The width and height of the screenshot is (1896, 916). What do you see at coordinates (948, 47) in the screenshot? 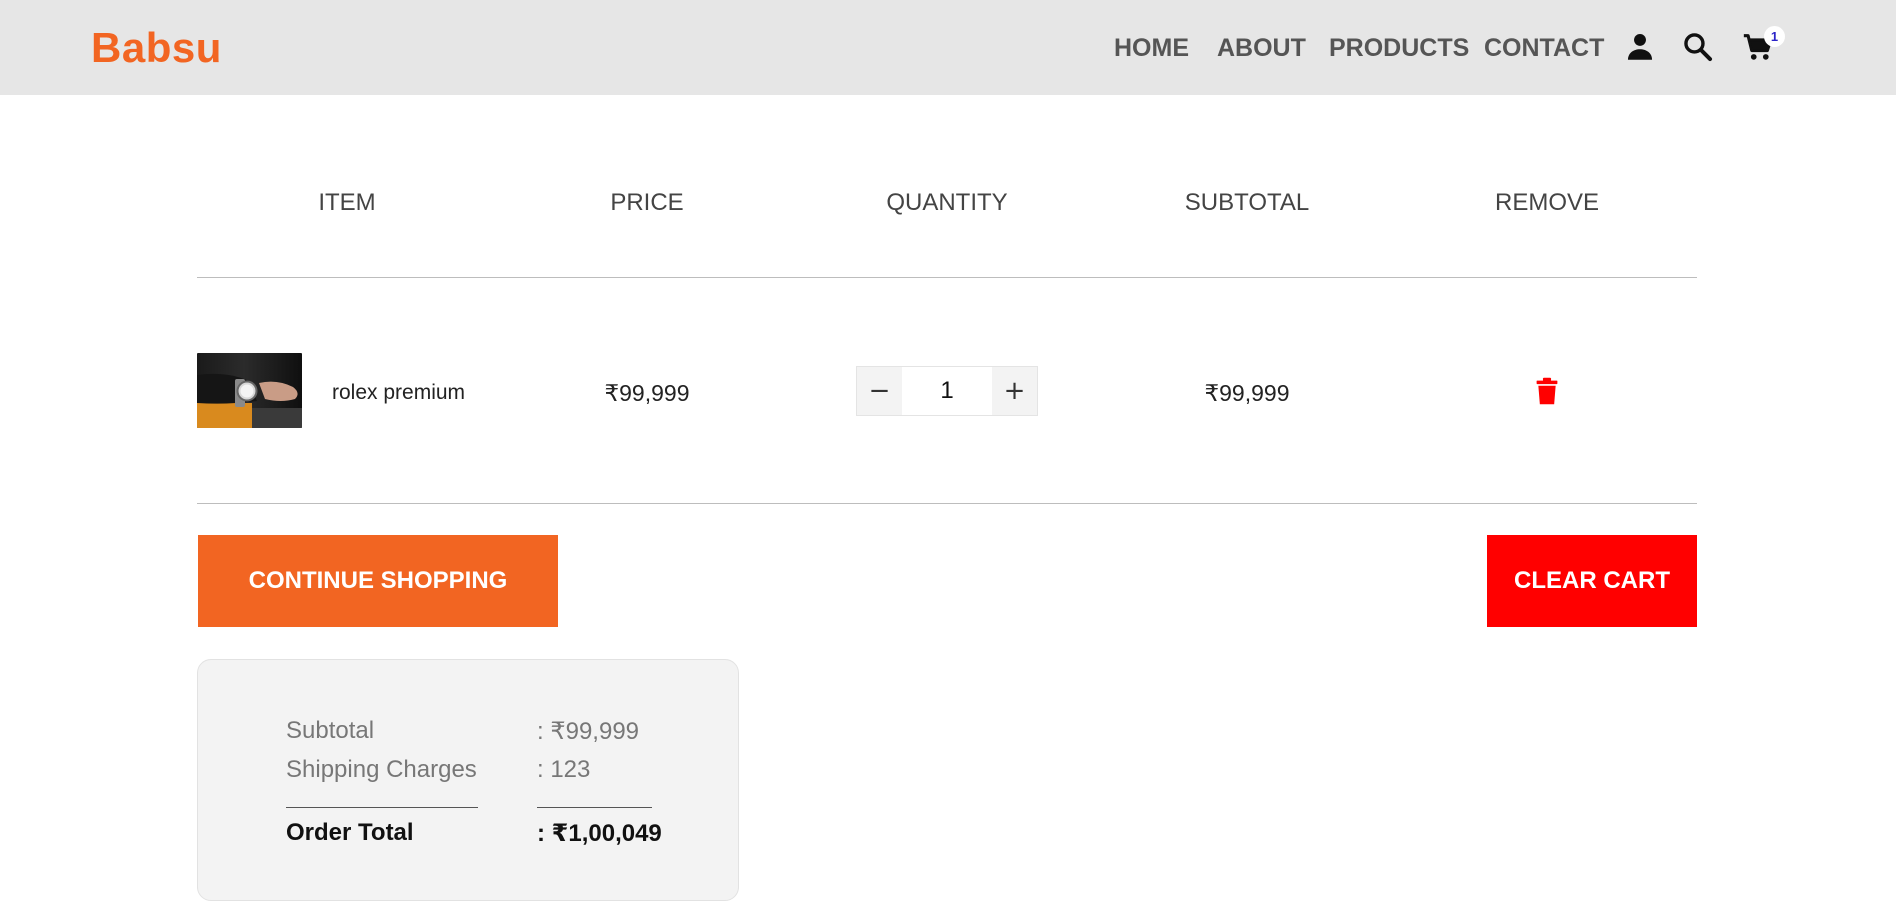
I see `top-navbar: Babsu HOME ABOUT PRODUCTS CONTACT 1` at bounding box center [948, 47].